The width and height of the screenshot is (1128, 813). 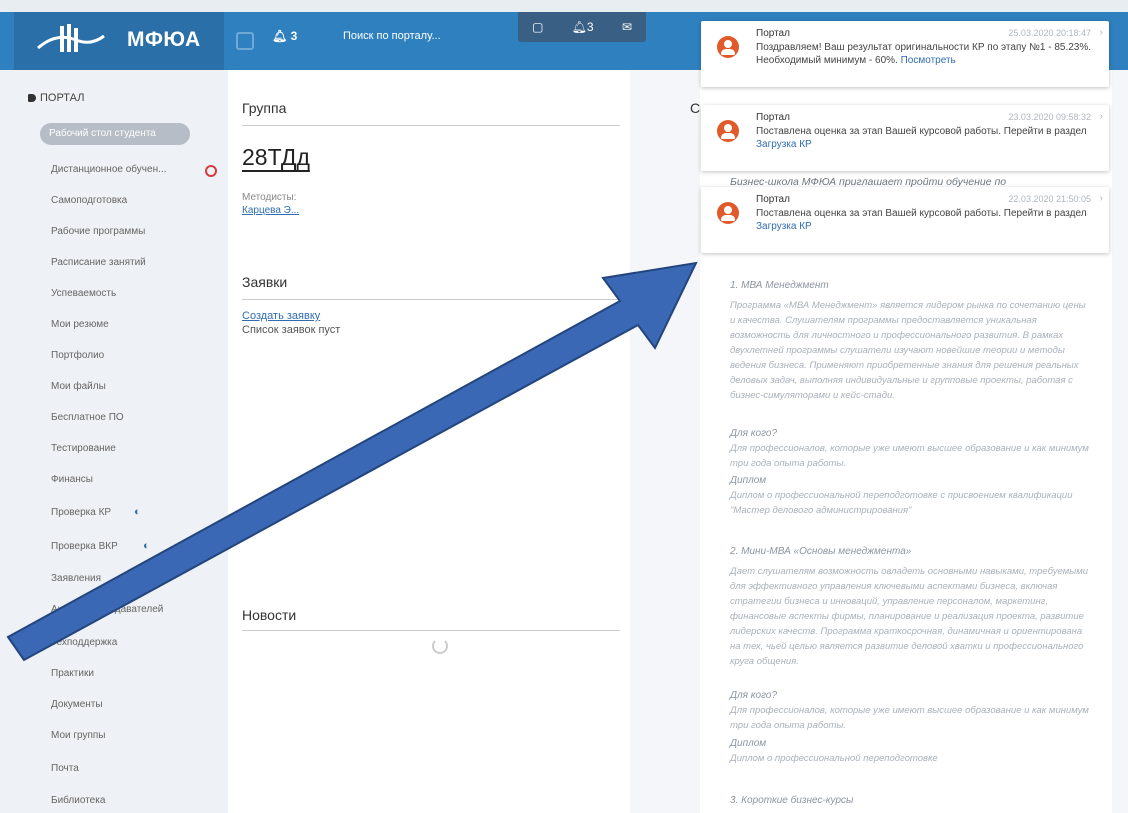 What do you see at coordinates (627, 27) in the screenshot?
I see `mail-icon: ✉` at bounding box center [627, 27].